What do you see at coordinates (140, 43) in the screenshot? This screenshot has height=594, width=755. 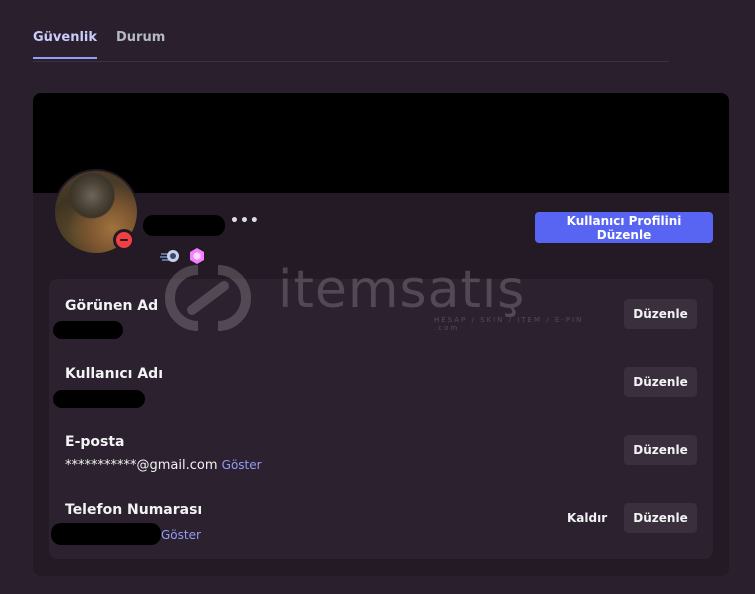 I see `tab-status: Durum` at bounding box center [140, 43].